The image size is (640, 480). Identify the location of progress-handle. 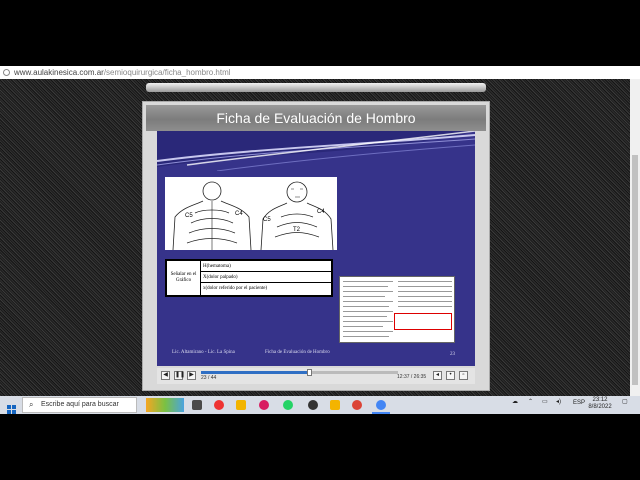
(310, 372).